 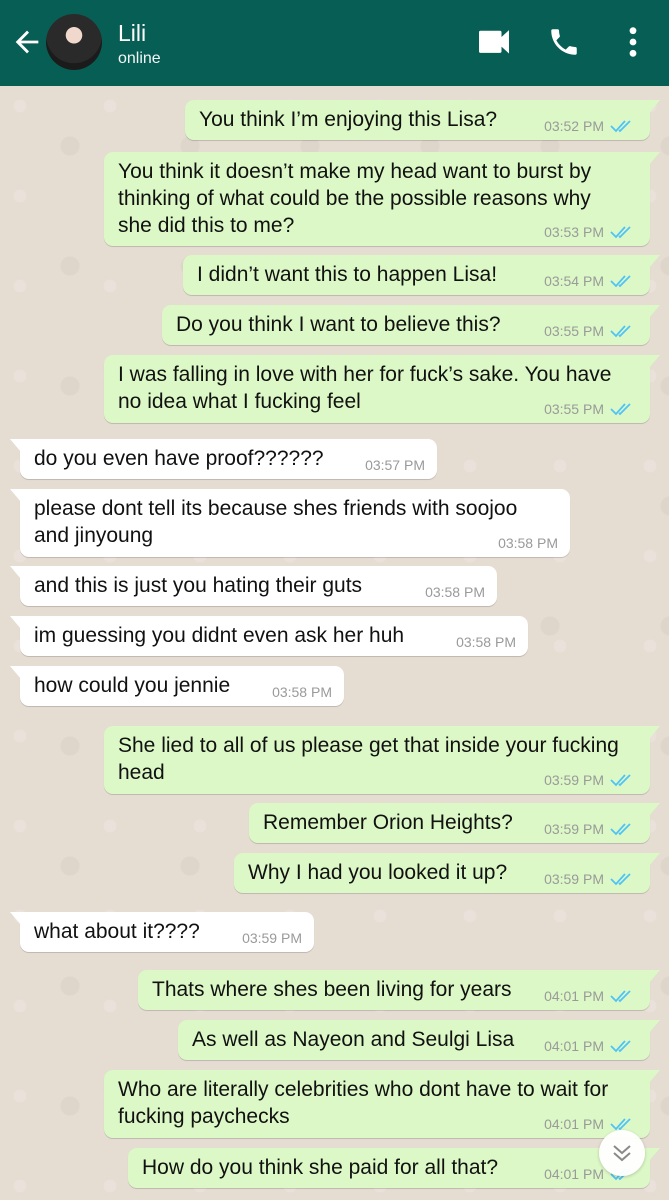 I want to click on message-text: and this is just you hating their guts, so click(x=198, y=585).